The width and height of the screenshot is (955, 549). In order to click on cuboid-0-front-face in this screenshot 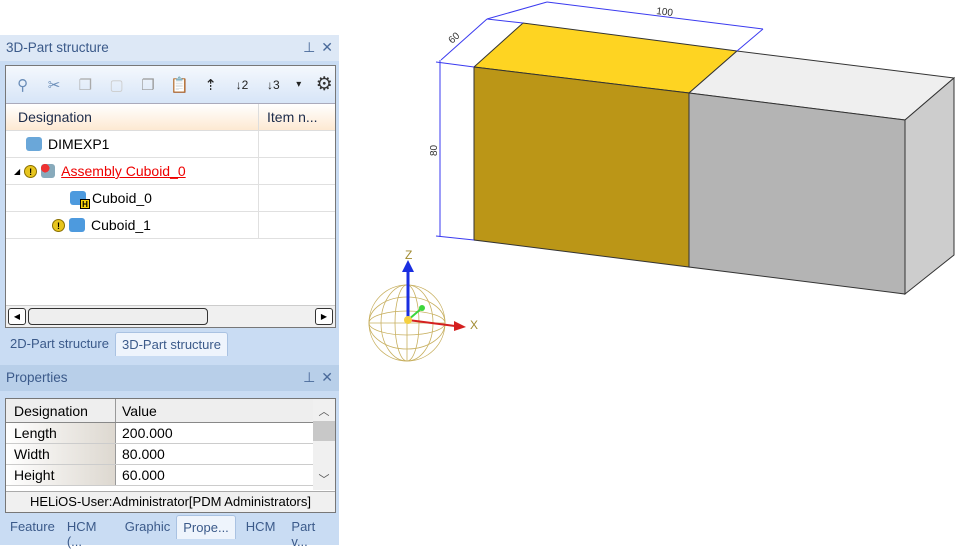, I will do `click(581, 167)`.